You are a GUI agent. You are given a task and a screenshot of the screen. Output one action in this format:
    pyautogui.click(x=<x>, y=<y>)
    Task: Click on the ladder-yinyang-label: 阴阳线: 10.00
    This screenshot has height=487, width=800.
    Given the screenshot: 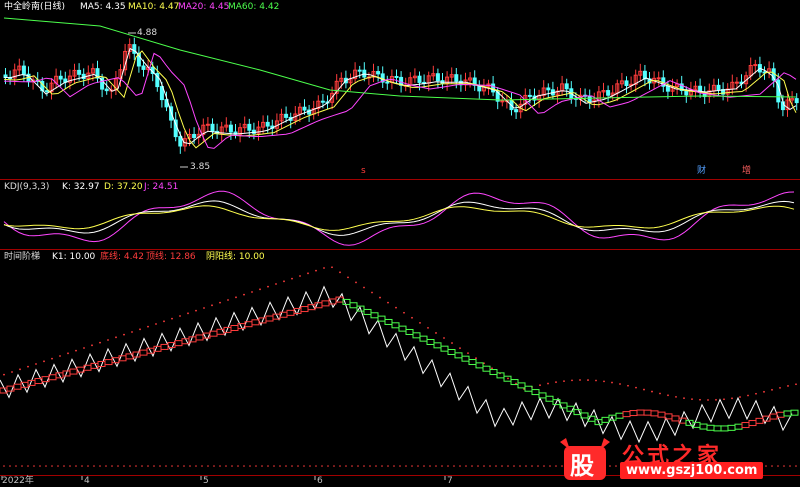 What is the action you would take?
    pyautogui.click(x=235, y=257)
    